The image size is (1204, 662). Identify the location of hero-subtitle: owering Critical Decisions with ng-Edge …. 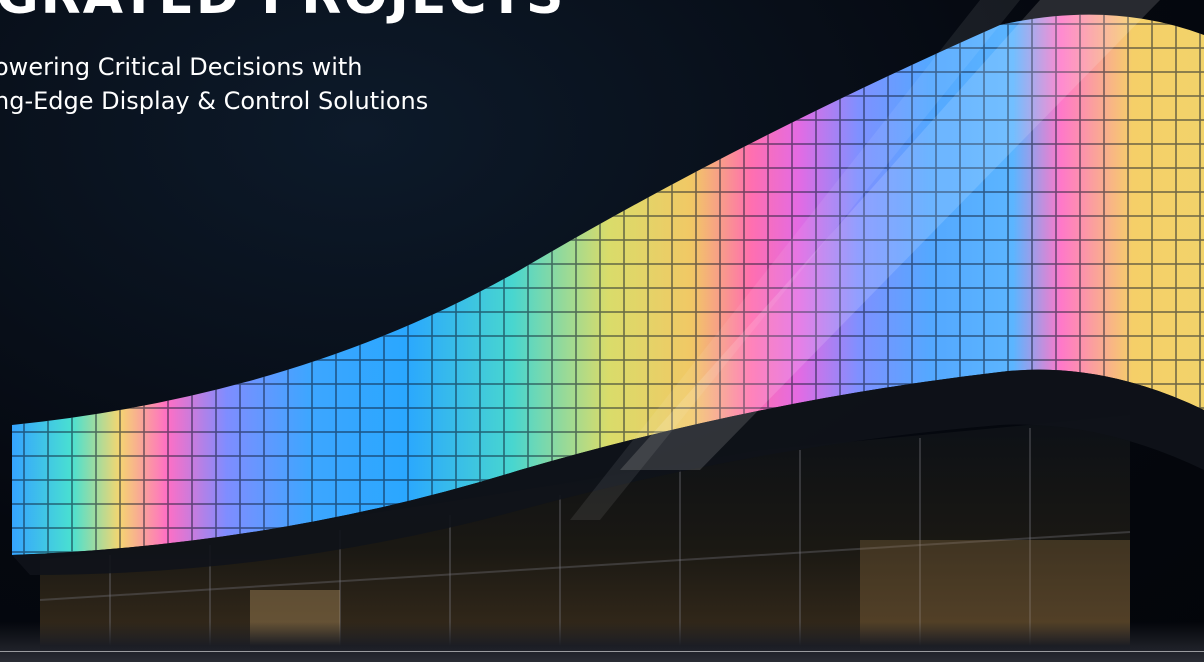
(214, 84).